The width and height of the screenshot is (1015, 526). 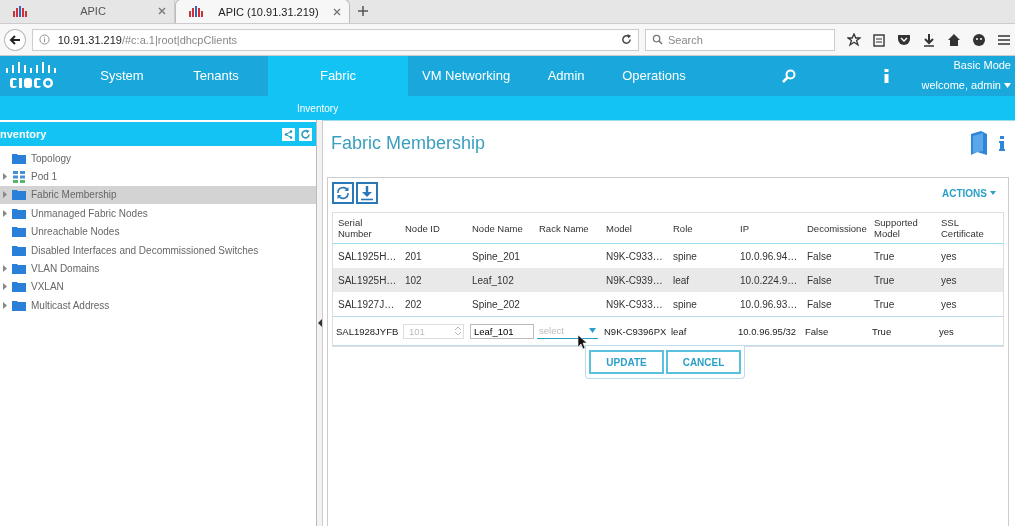 I want to click on tree-item: VLAN Domains, so click(x=158, y=268).